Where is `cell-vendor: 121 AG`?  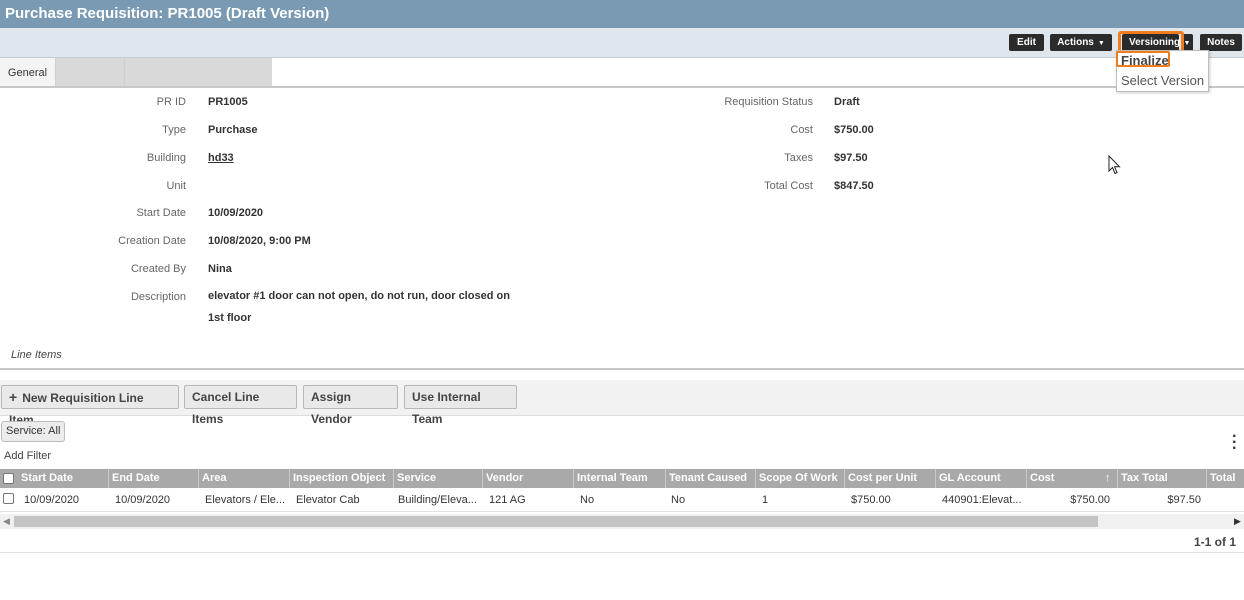
cell-vendor: 121 AG is located at coordinates (507, 500).